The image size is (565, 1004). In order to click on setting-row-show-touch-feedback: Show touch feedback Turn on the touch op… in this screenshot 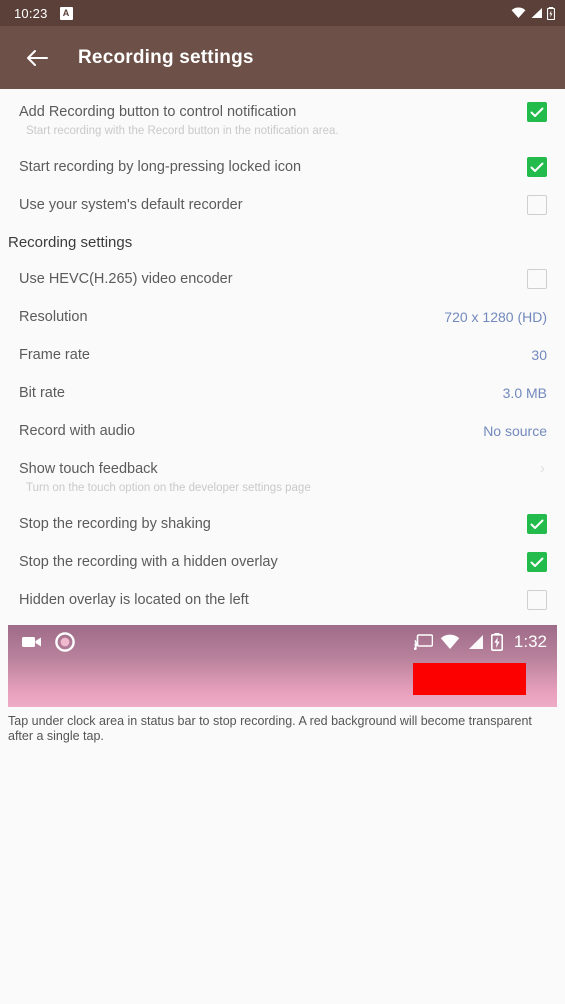, I will do `click(282, 477)`.